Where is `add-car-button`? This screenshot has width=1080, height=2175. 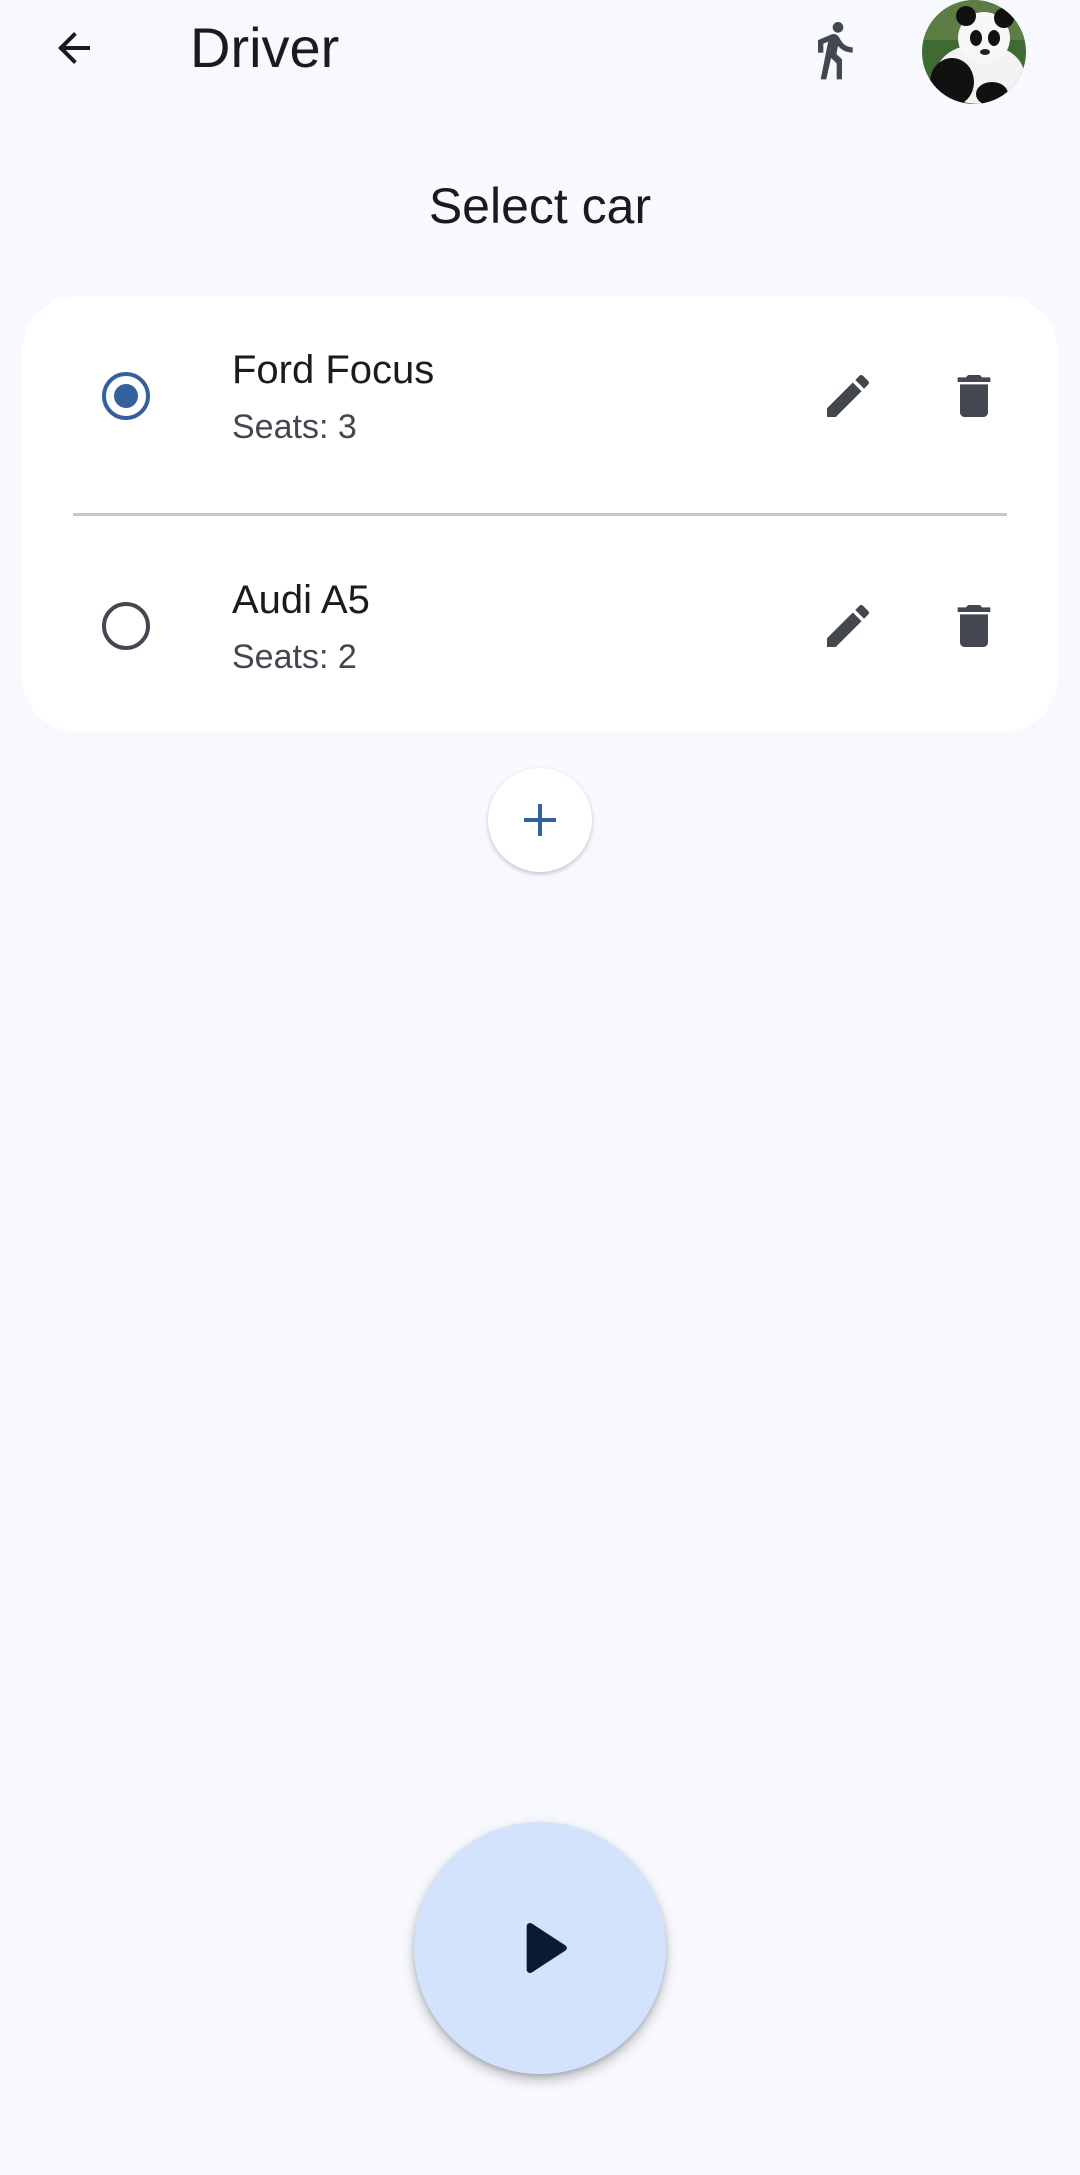 add-car-button is located at coordinates (540, 820).